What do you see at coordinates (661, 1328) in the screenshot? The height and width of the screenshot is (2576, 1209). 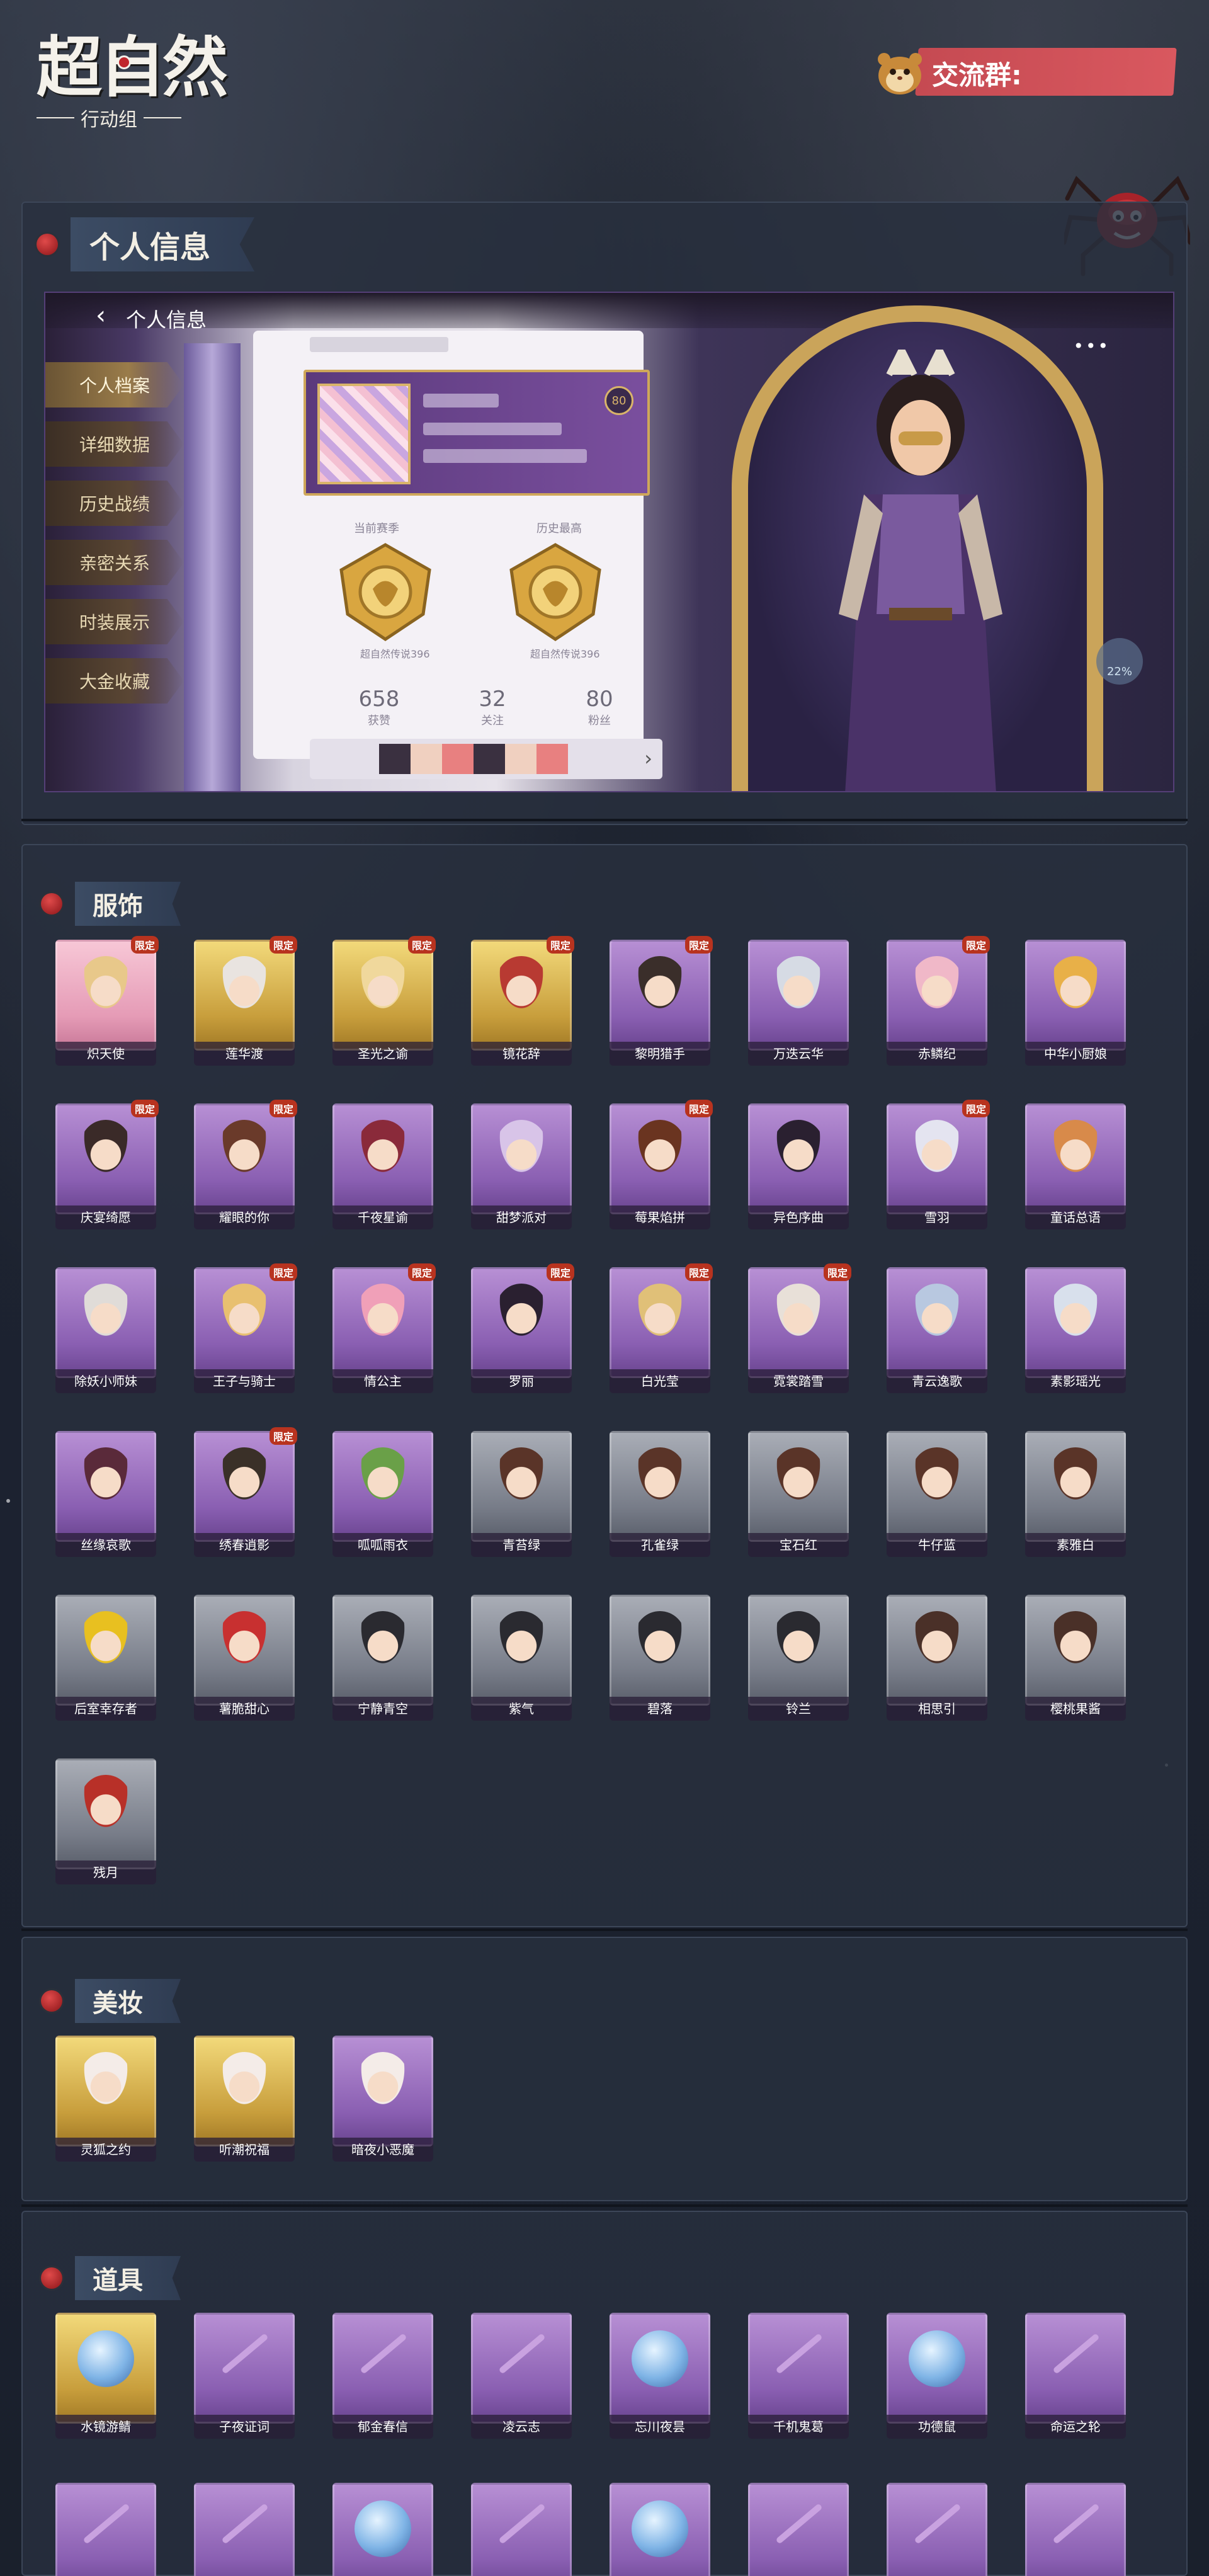 I see `outfit-tile: 限定 白光莹` at bounding box center [661, 1328].